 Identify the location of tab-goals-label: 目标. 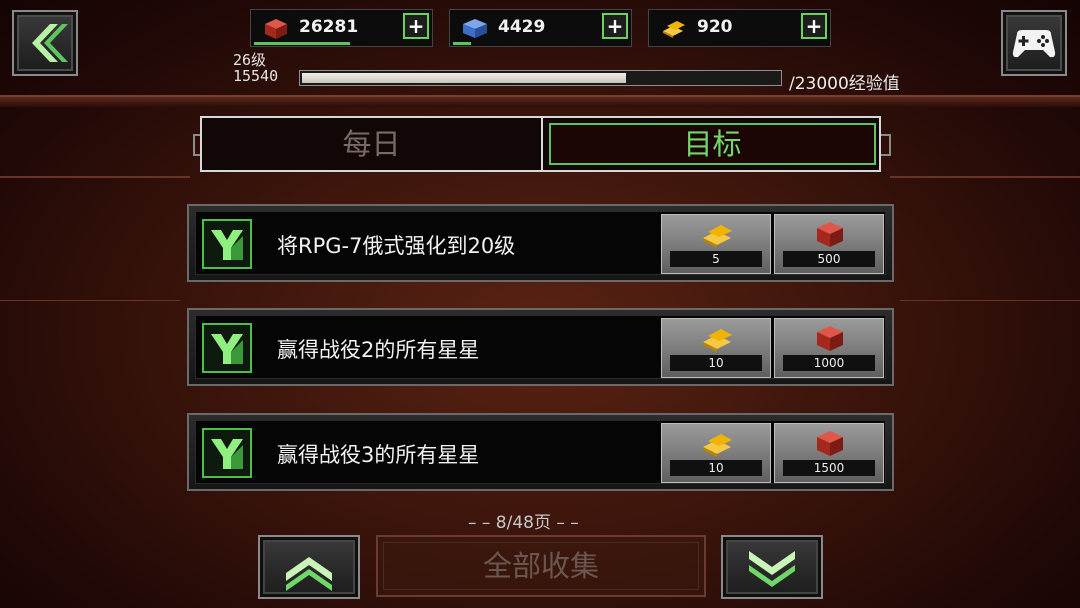
(712, 144).